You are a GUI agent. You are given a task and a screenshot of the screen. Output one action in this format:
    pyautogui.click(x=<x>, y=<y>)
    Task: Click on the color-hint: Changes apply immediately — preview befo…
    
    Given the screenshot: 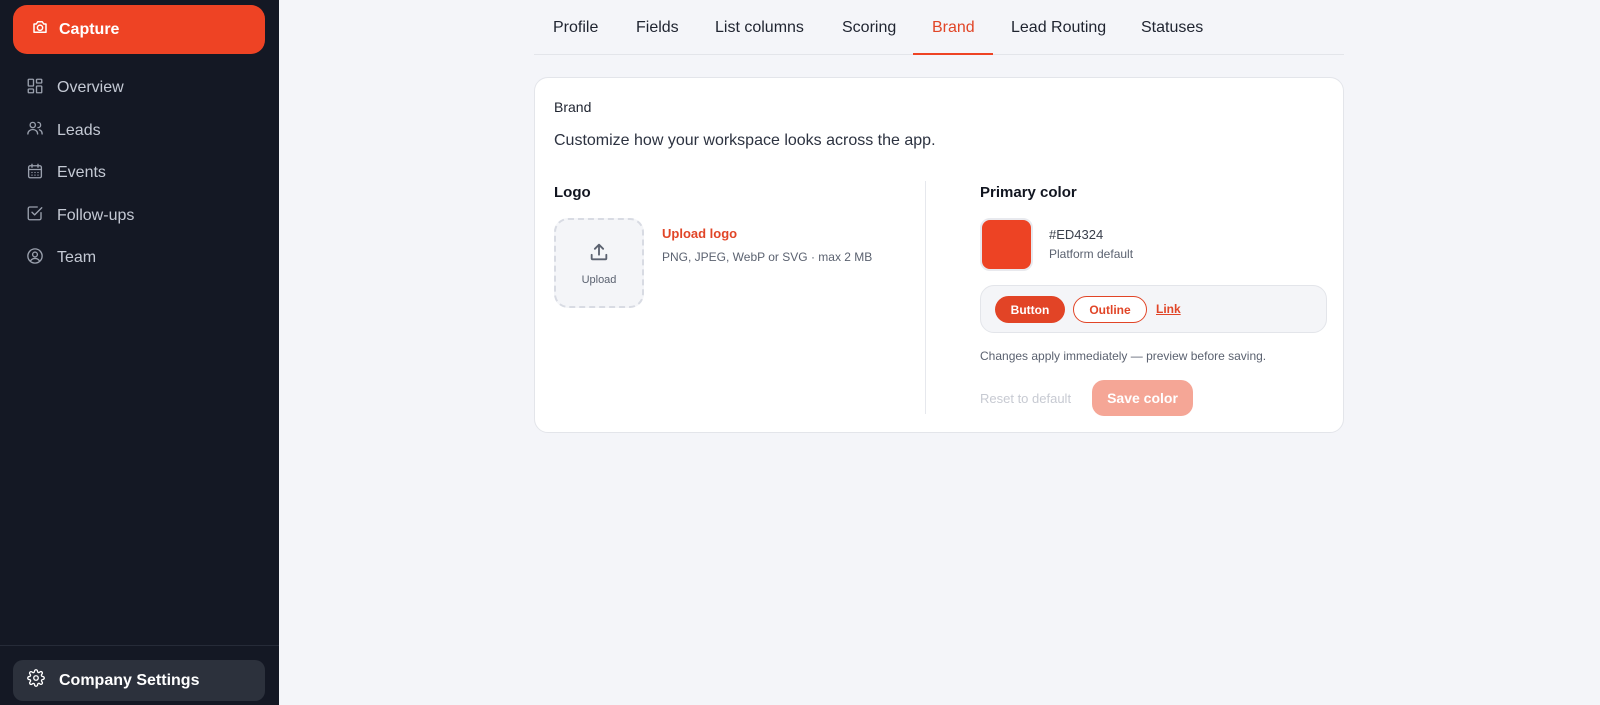 What is the action you would take?
    pyautogui.click(x=1123, y=356)
    